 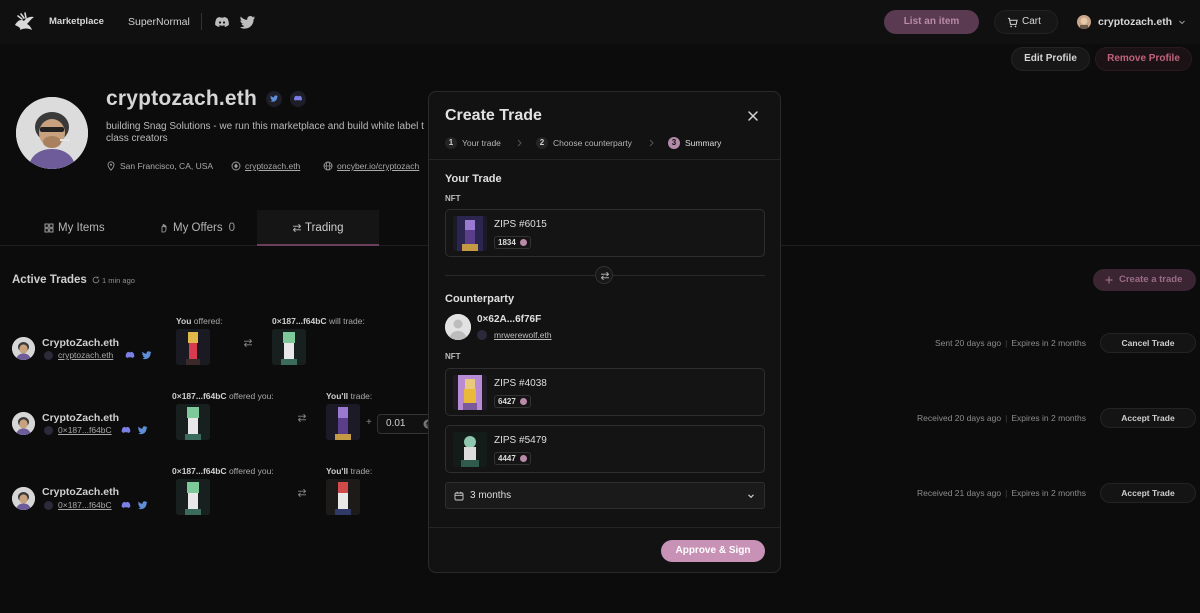 What do you see at coordinates (493, 115) in the screenshot?
I see `modal-title: Create Trade` at bounding box center [493, 115].